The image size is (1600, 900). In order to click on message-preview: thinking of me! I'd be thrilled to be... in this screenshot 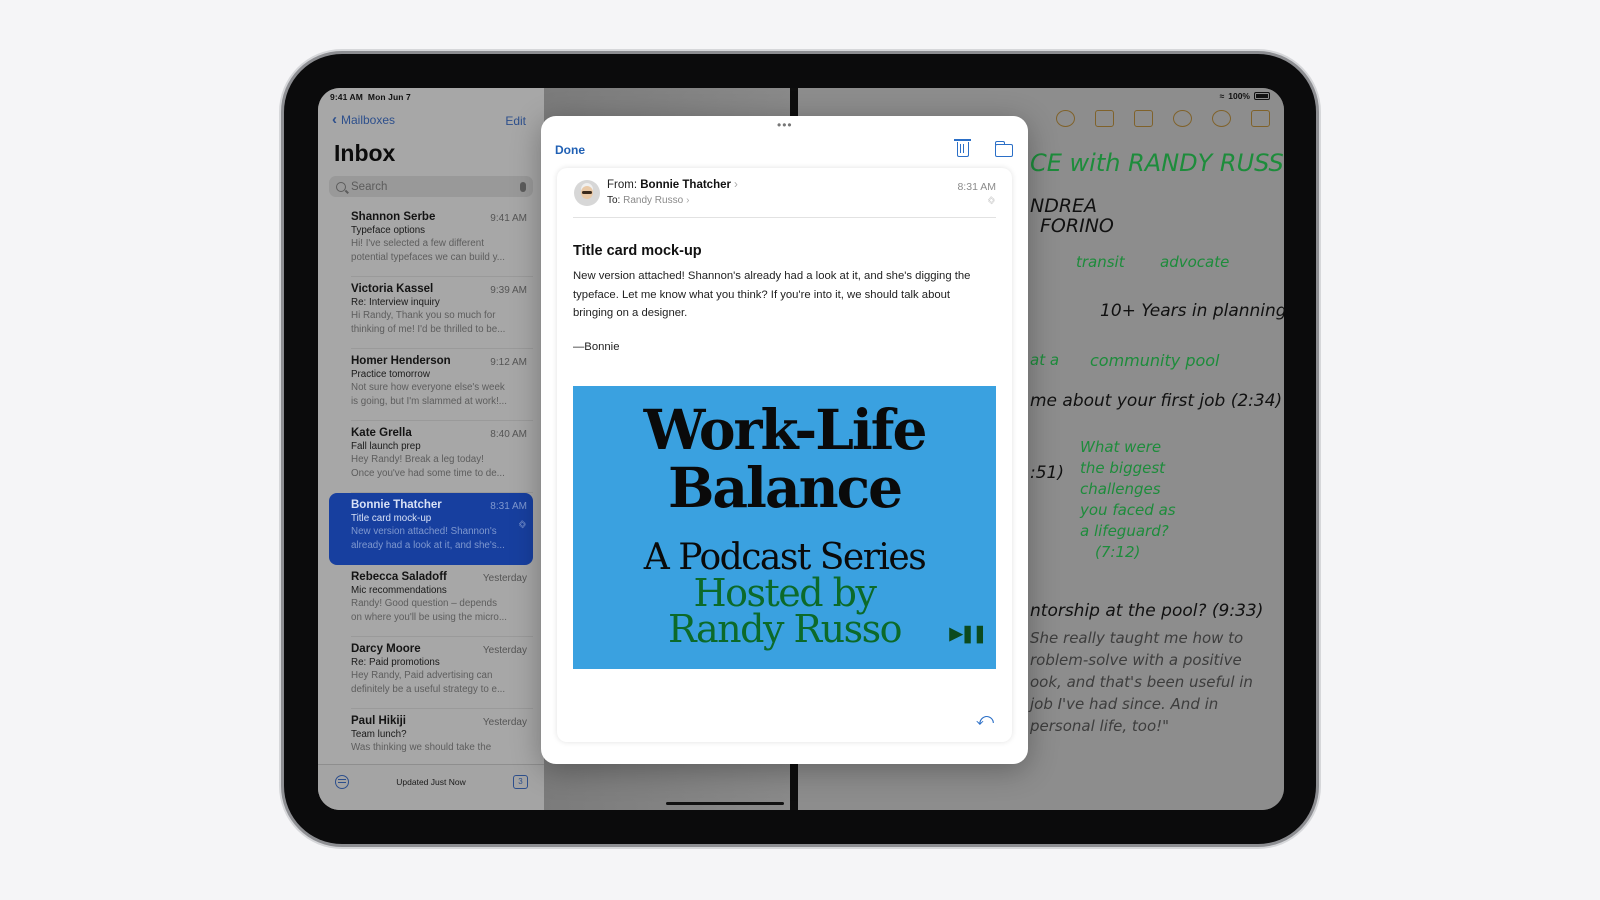, I will do `click(428, 329)`.